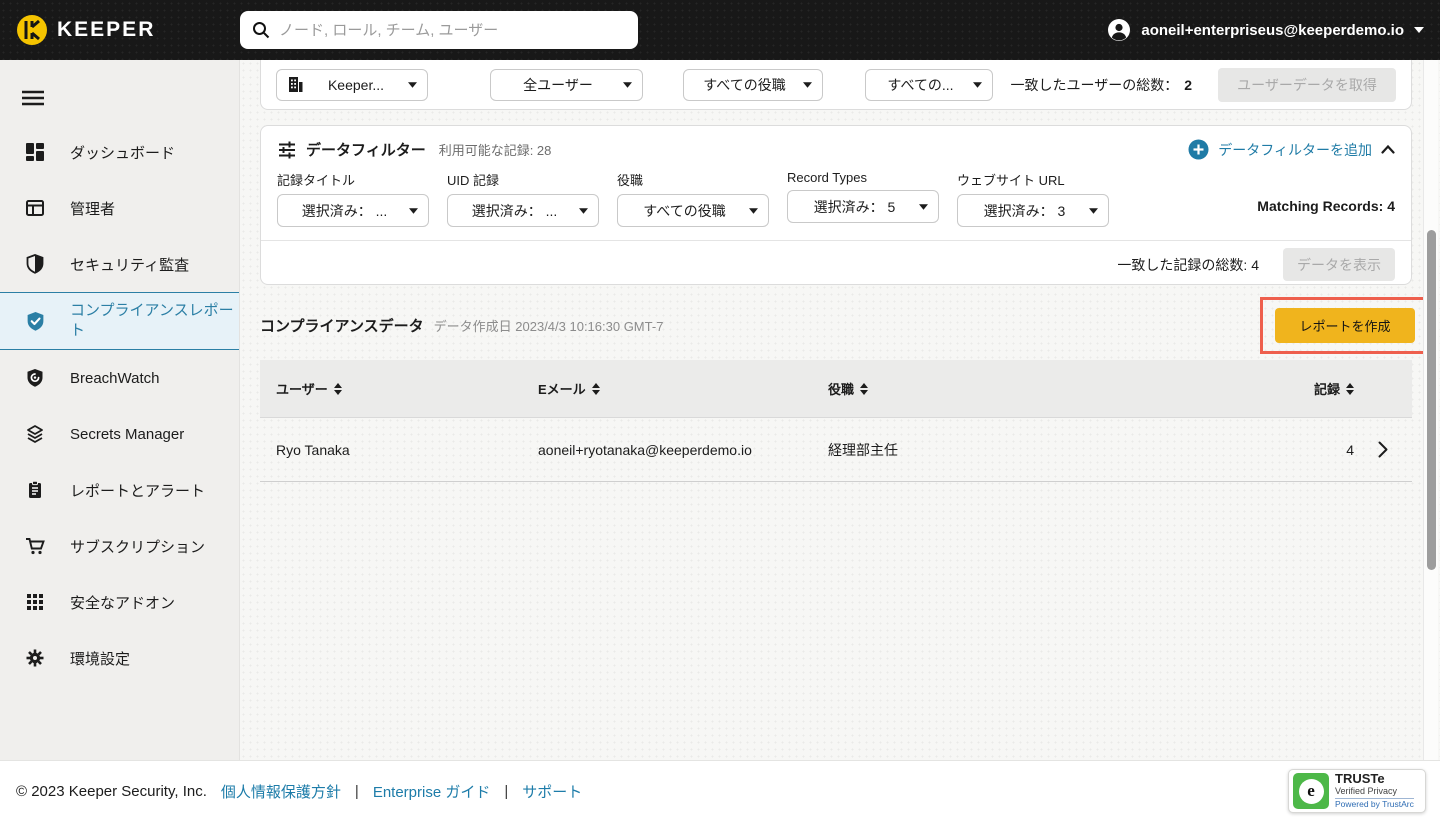 This screenshot has width=1440, height=821. Describe the element at coordinates (313, 449) in the screenshot. I see `cell-user: Ryo Tanaka` at that location.